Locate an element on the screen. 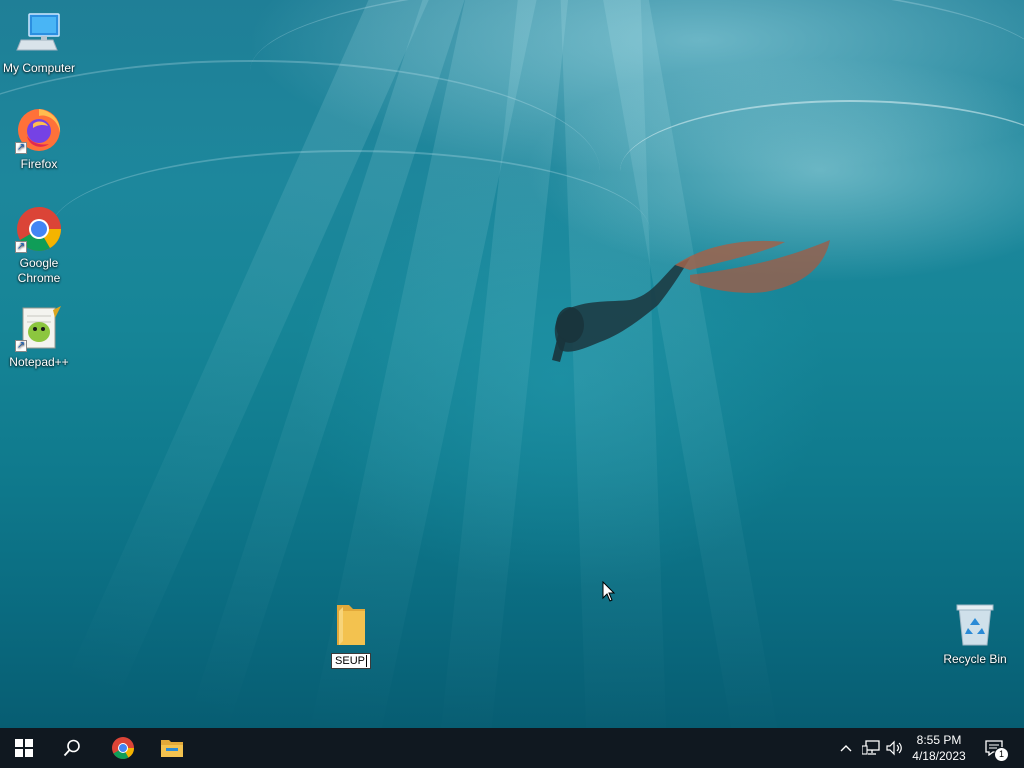 This screenshot has width=1024, height=768. icon-label: My Computer is located at coordinates (39, 68).